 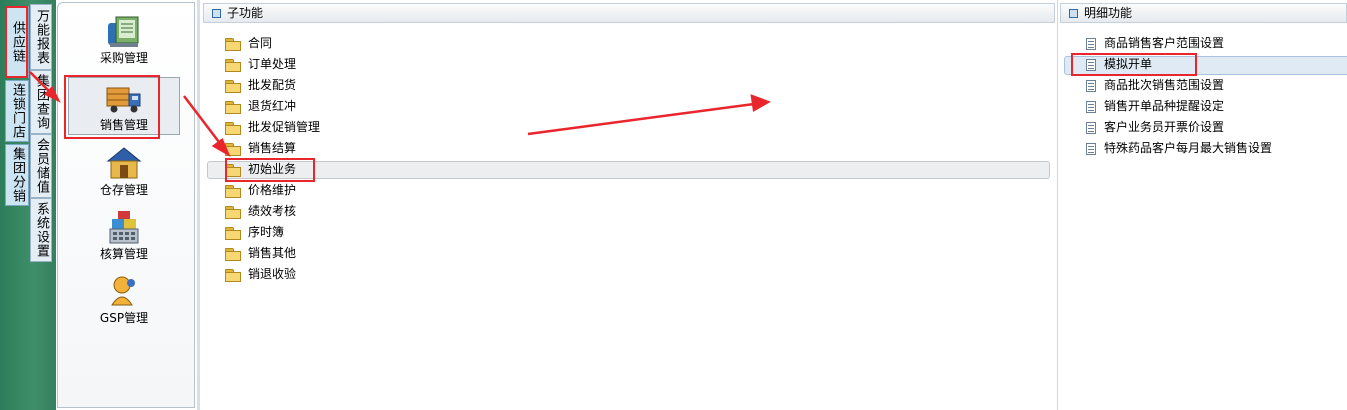 What do you see at coordinates (203, 121) in the screenshot?
I see `arrow-to-initial-business` at bounding box center [203, 121].